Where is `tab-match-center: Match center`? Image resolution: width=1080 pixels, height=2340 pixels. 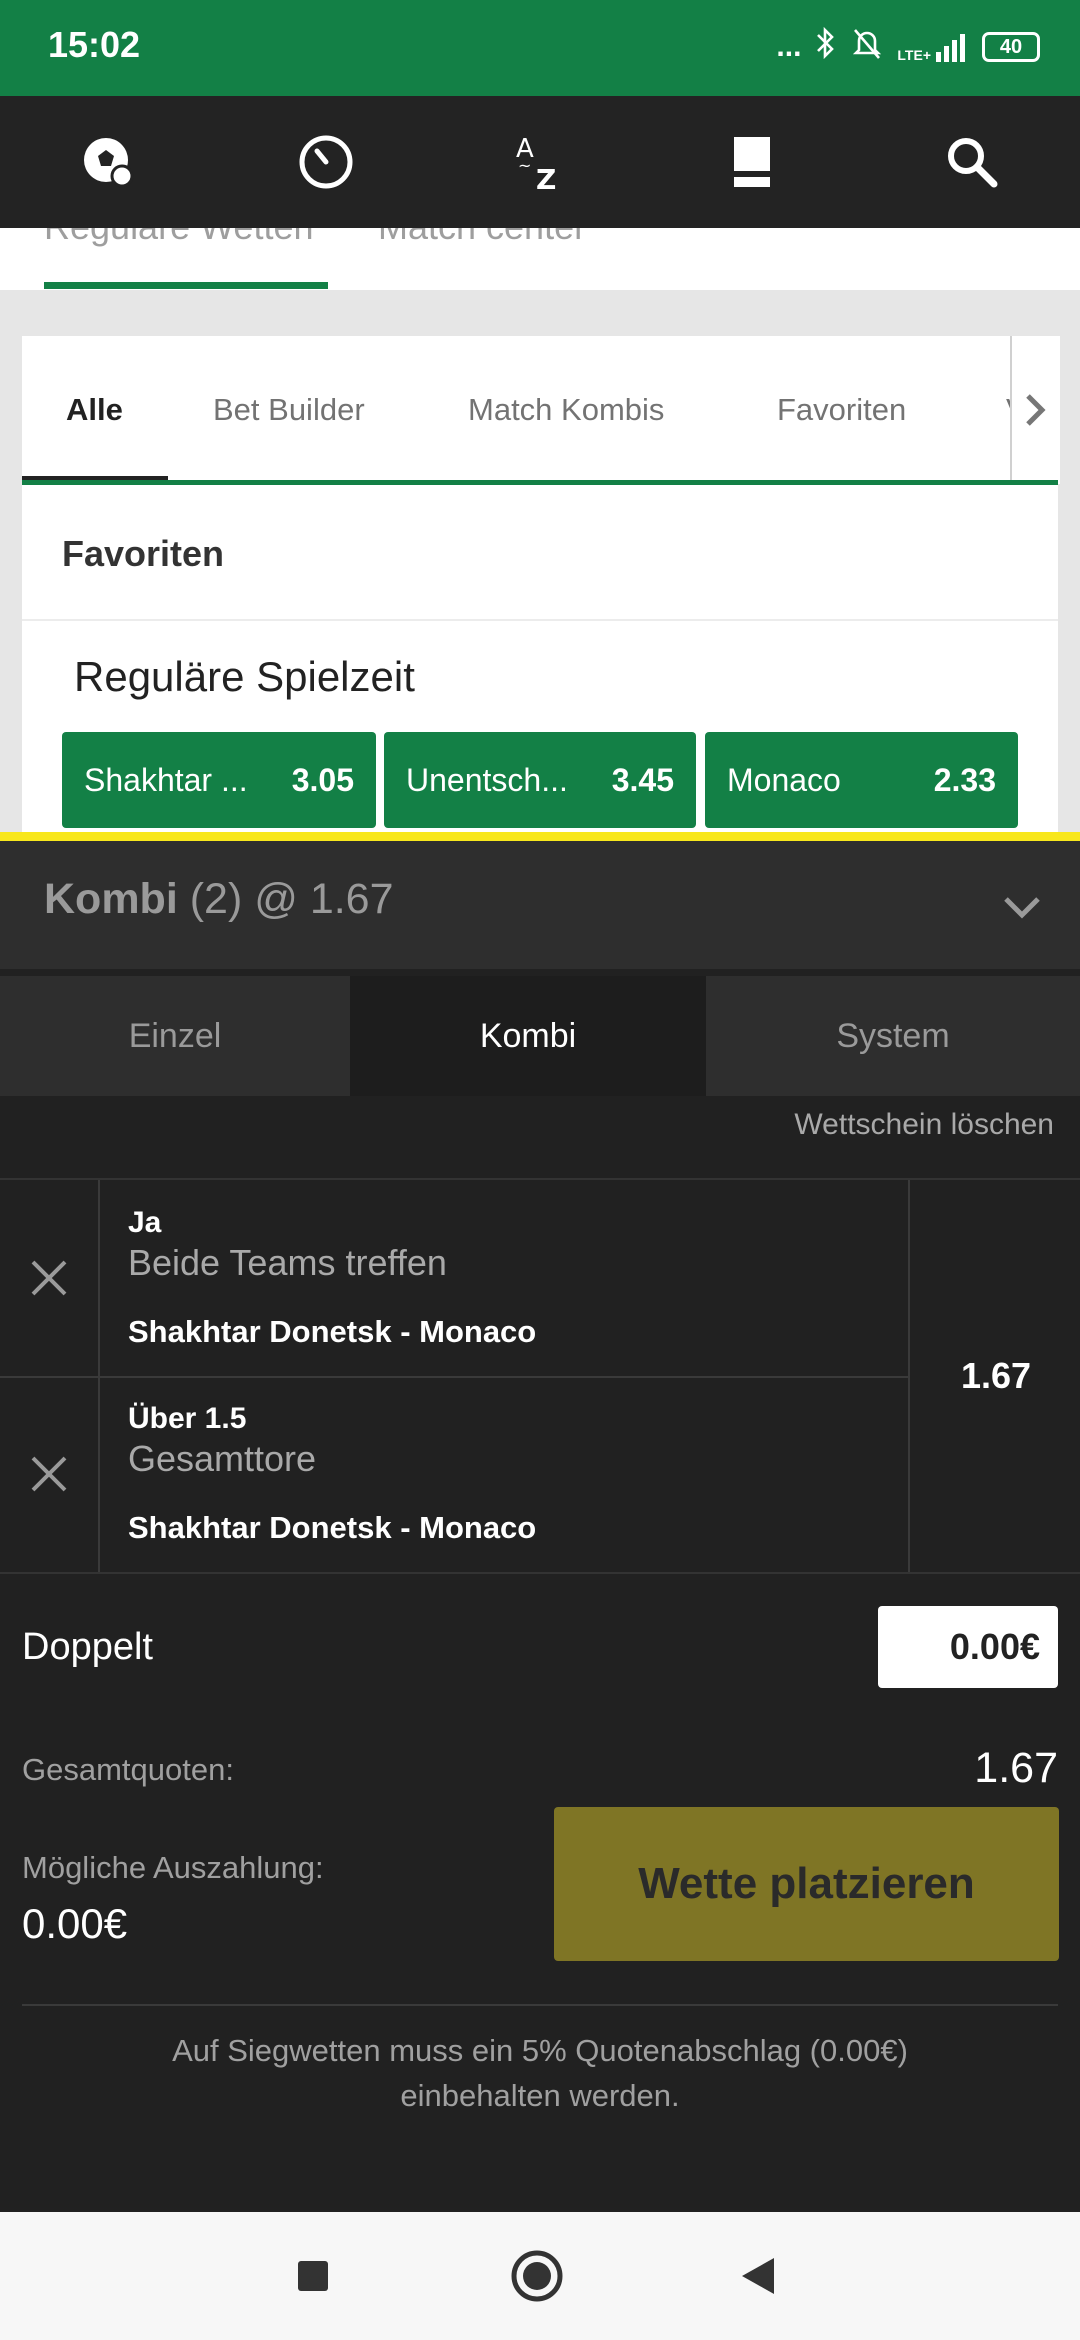 tab-match-center: Match center is located at coordinates (482, 238).